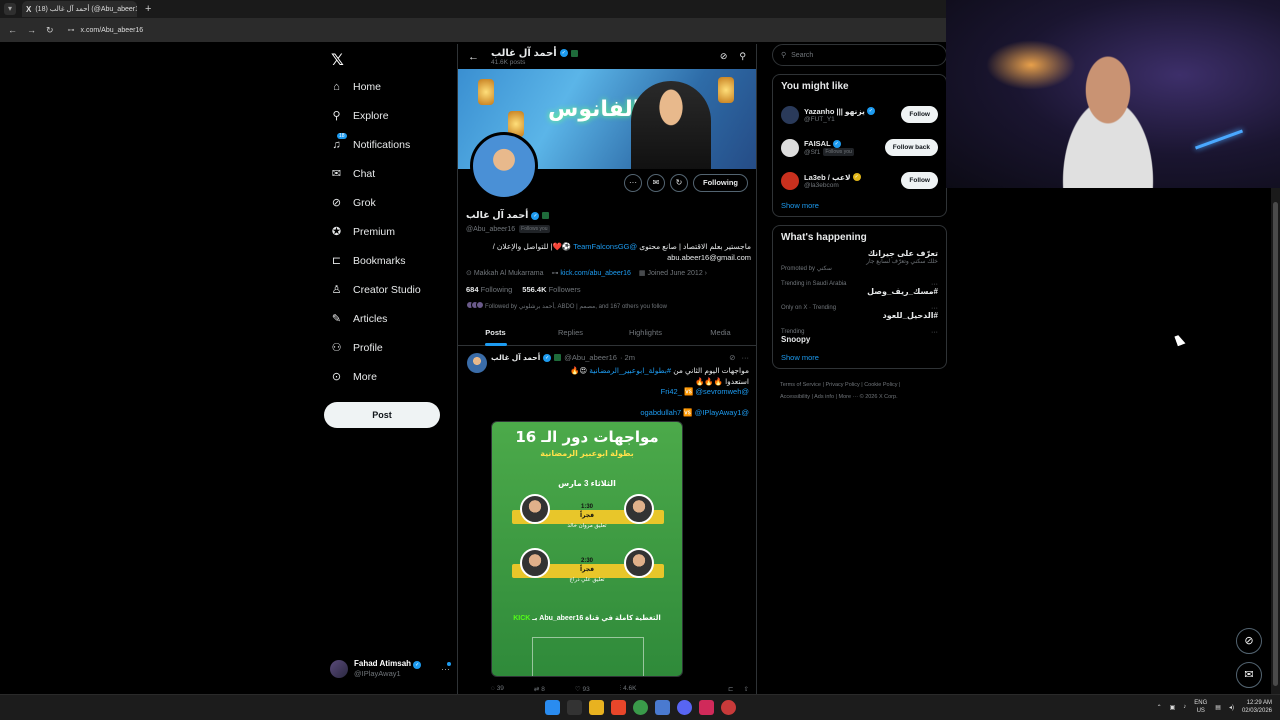 The height and width of the screenshot is (720, 1280). I want to click on chevron-up-icon: ⌃, so click(1159, 707).